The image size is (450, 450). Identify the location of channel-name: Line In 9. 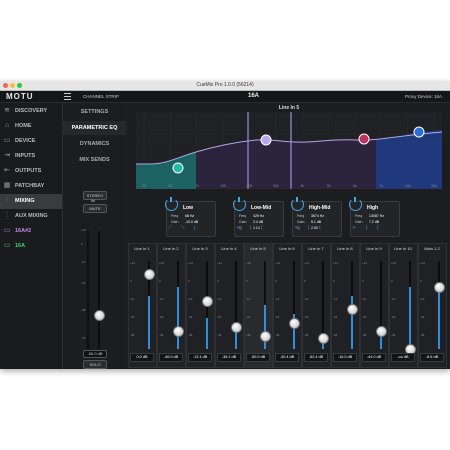
(374, 248).